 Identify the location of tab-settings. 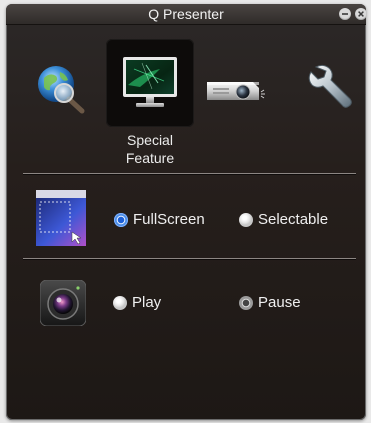
(332, 87).